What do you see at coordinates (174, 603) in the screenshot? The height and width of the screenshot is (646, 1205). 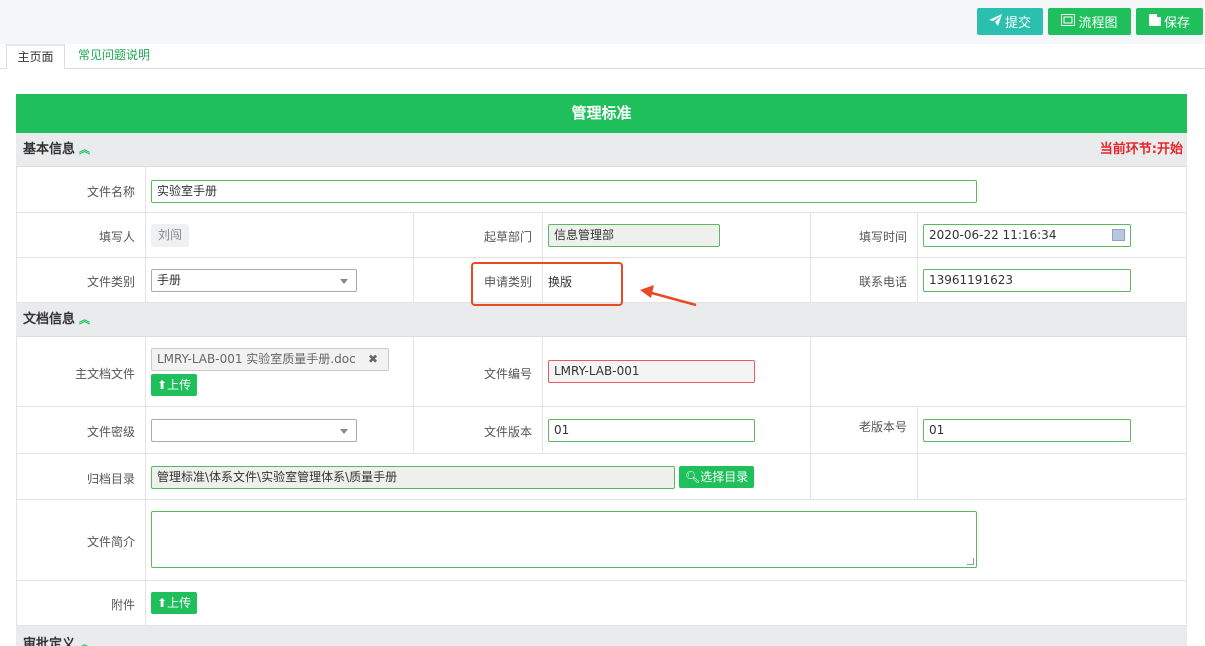 I see `attach-upload-button: ⬆上传` at bounding box center [174, 603].